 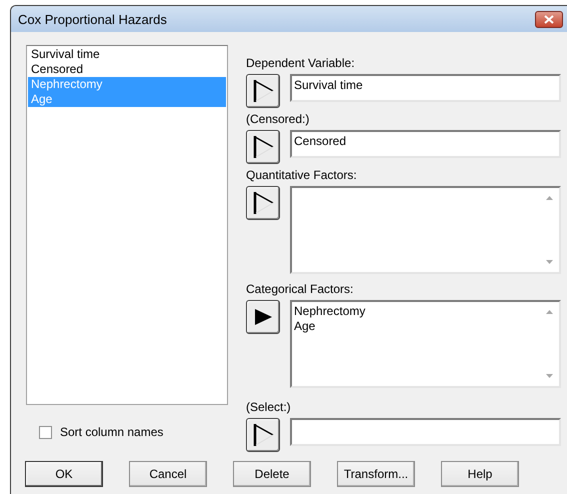 What do you see at coordinates (45, 432) in the screenshot?
I see `checkbox` at bounding box center [45, 432].